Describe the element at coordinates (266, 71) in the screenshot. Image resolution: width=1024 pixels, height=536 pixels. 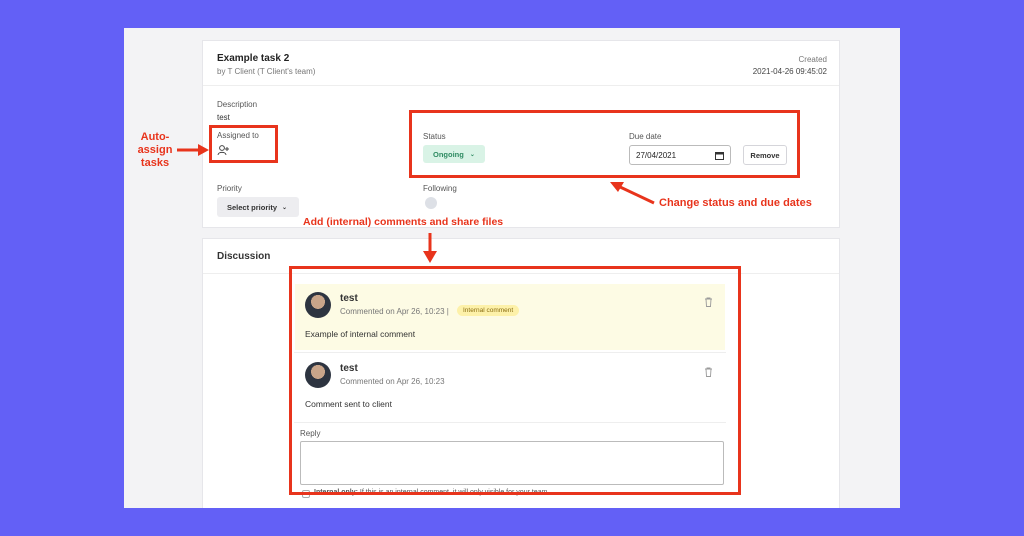
I see `task-byline: by T Client (T Client's team)` at that location.